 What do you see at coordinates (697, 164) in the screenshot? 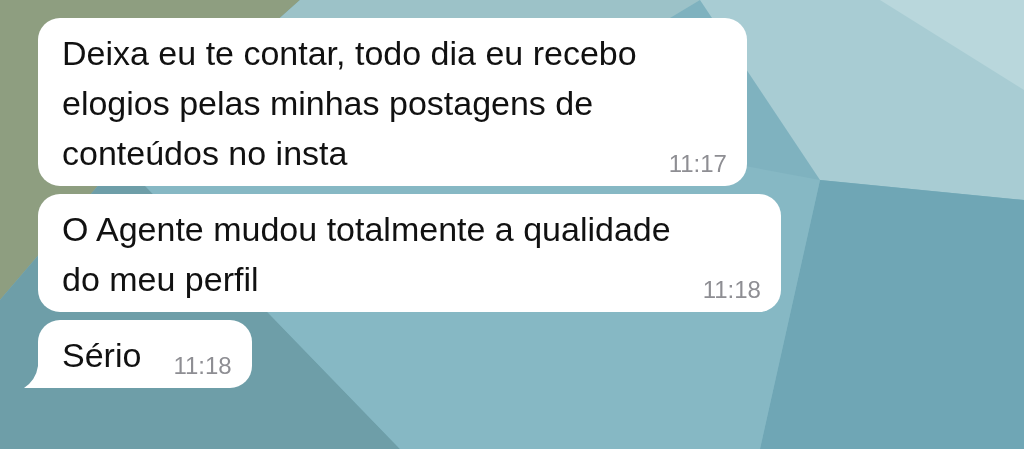
I see `message-time: 11:17` at bounding box center [697, 164].